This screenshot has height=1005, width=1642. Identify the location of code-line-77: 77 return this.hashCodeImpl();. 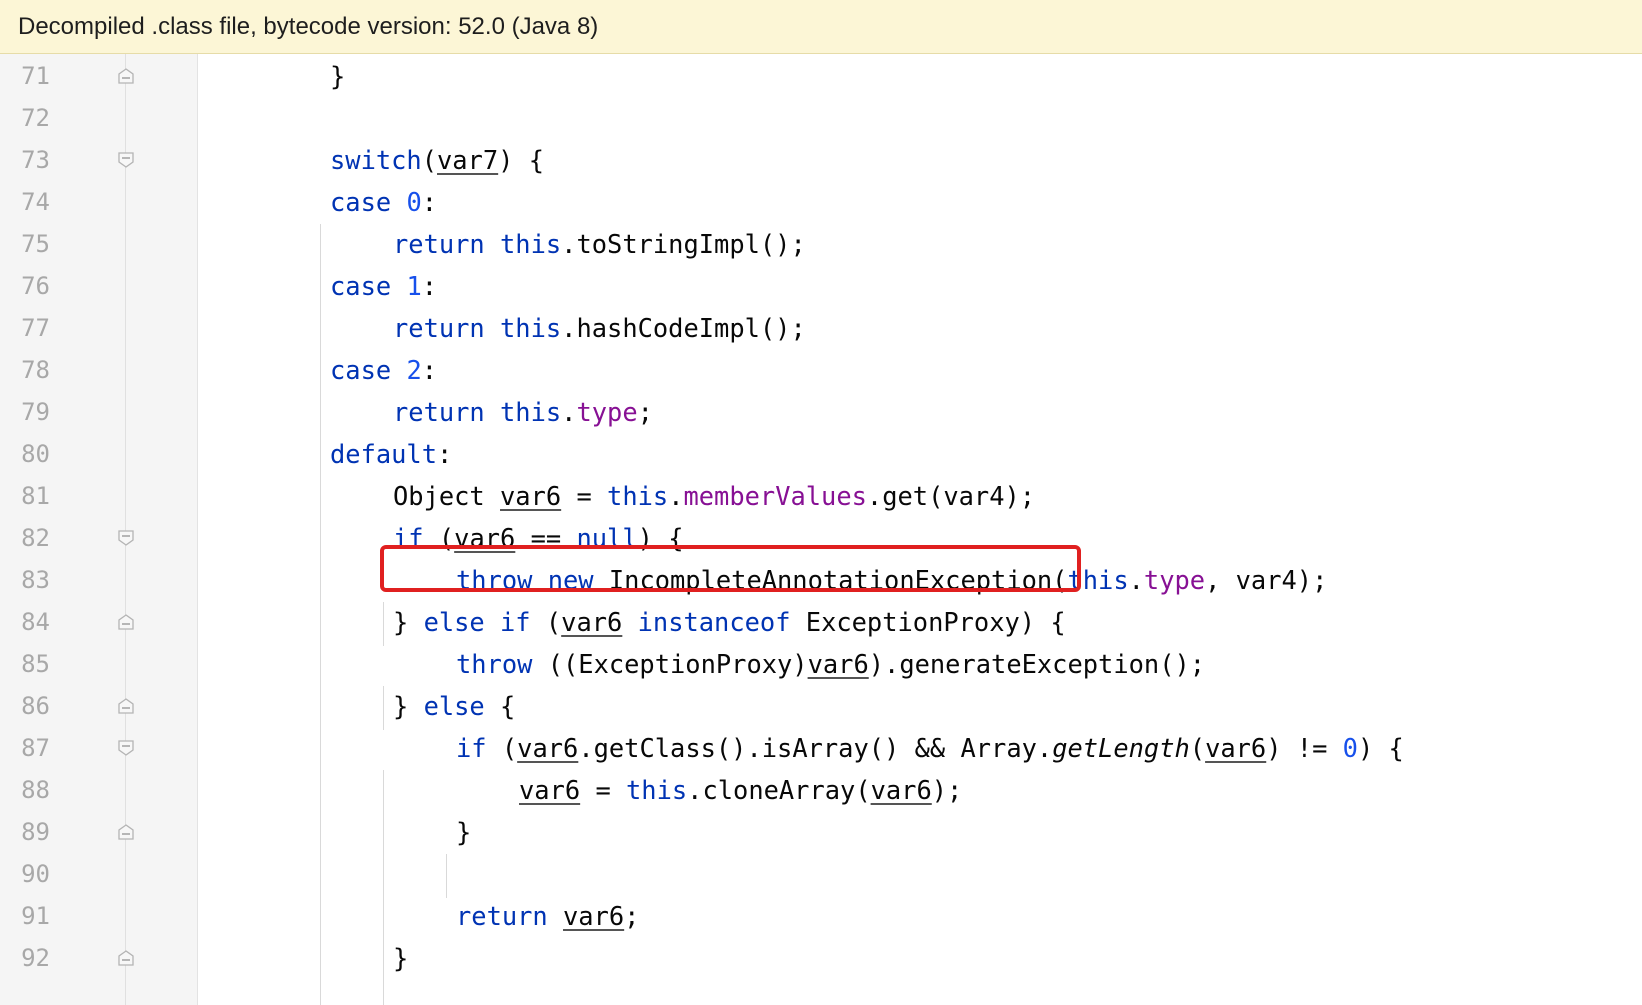
(821, 328).